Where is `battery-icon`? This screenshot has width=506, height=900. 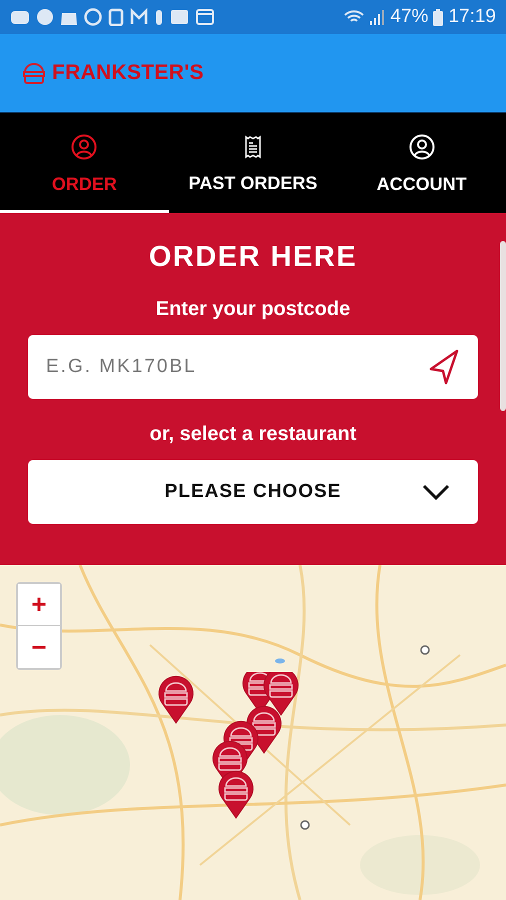 battery-icon is located at coordinates (438, 17).